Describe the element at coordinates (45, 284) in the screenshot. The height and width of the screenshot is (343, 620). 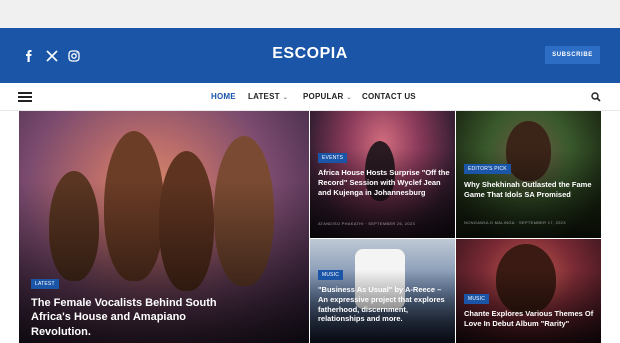
I see `category-badge: LATEST` at that location.